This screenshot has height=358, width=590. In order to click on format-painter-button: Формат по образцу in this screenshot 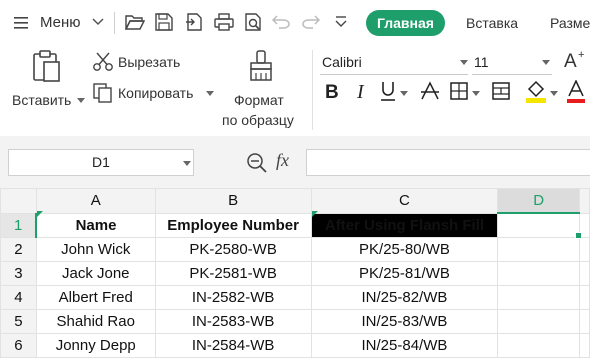, I will do `click(263, 88)`.